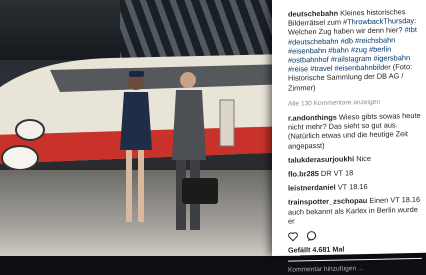  I want to click on comment-text: DR VT 18, so click(337, 173).